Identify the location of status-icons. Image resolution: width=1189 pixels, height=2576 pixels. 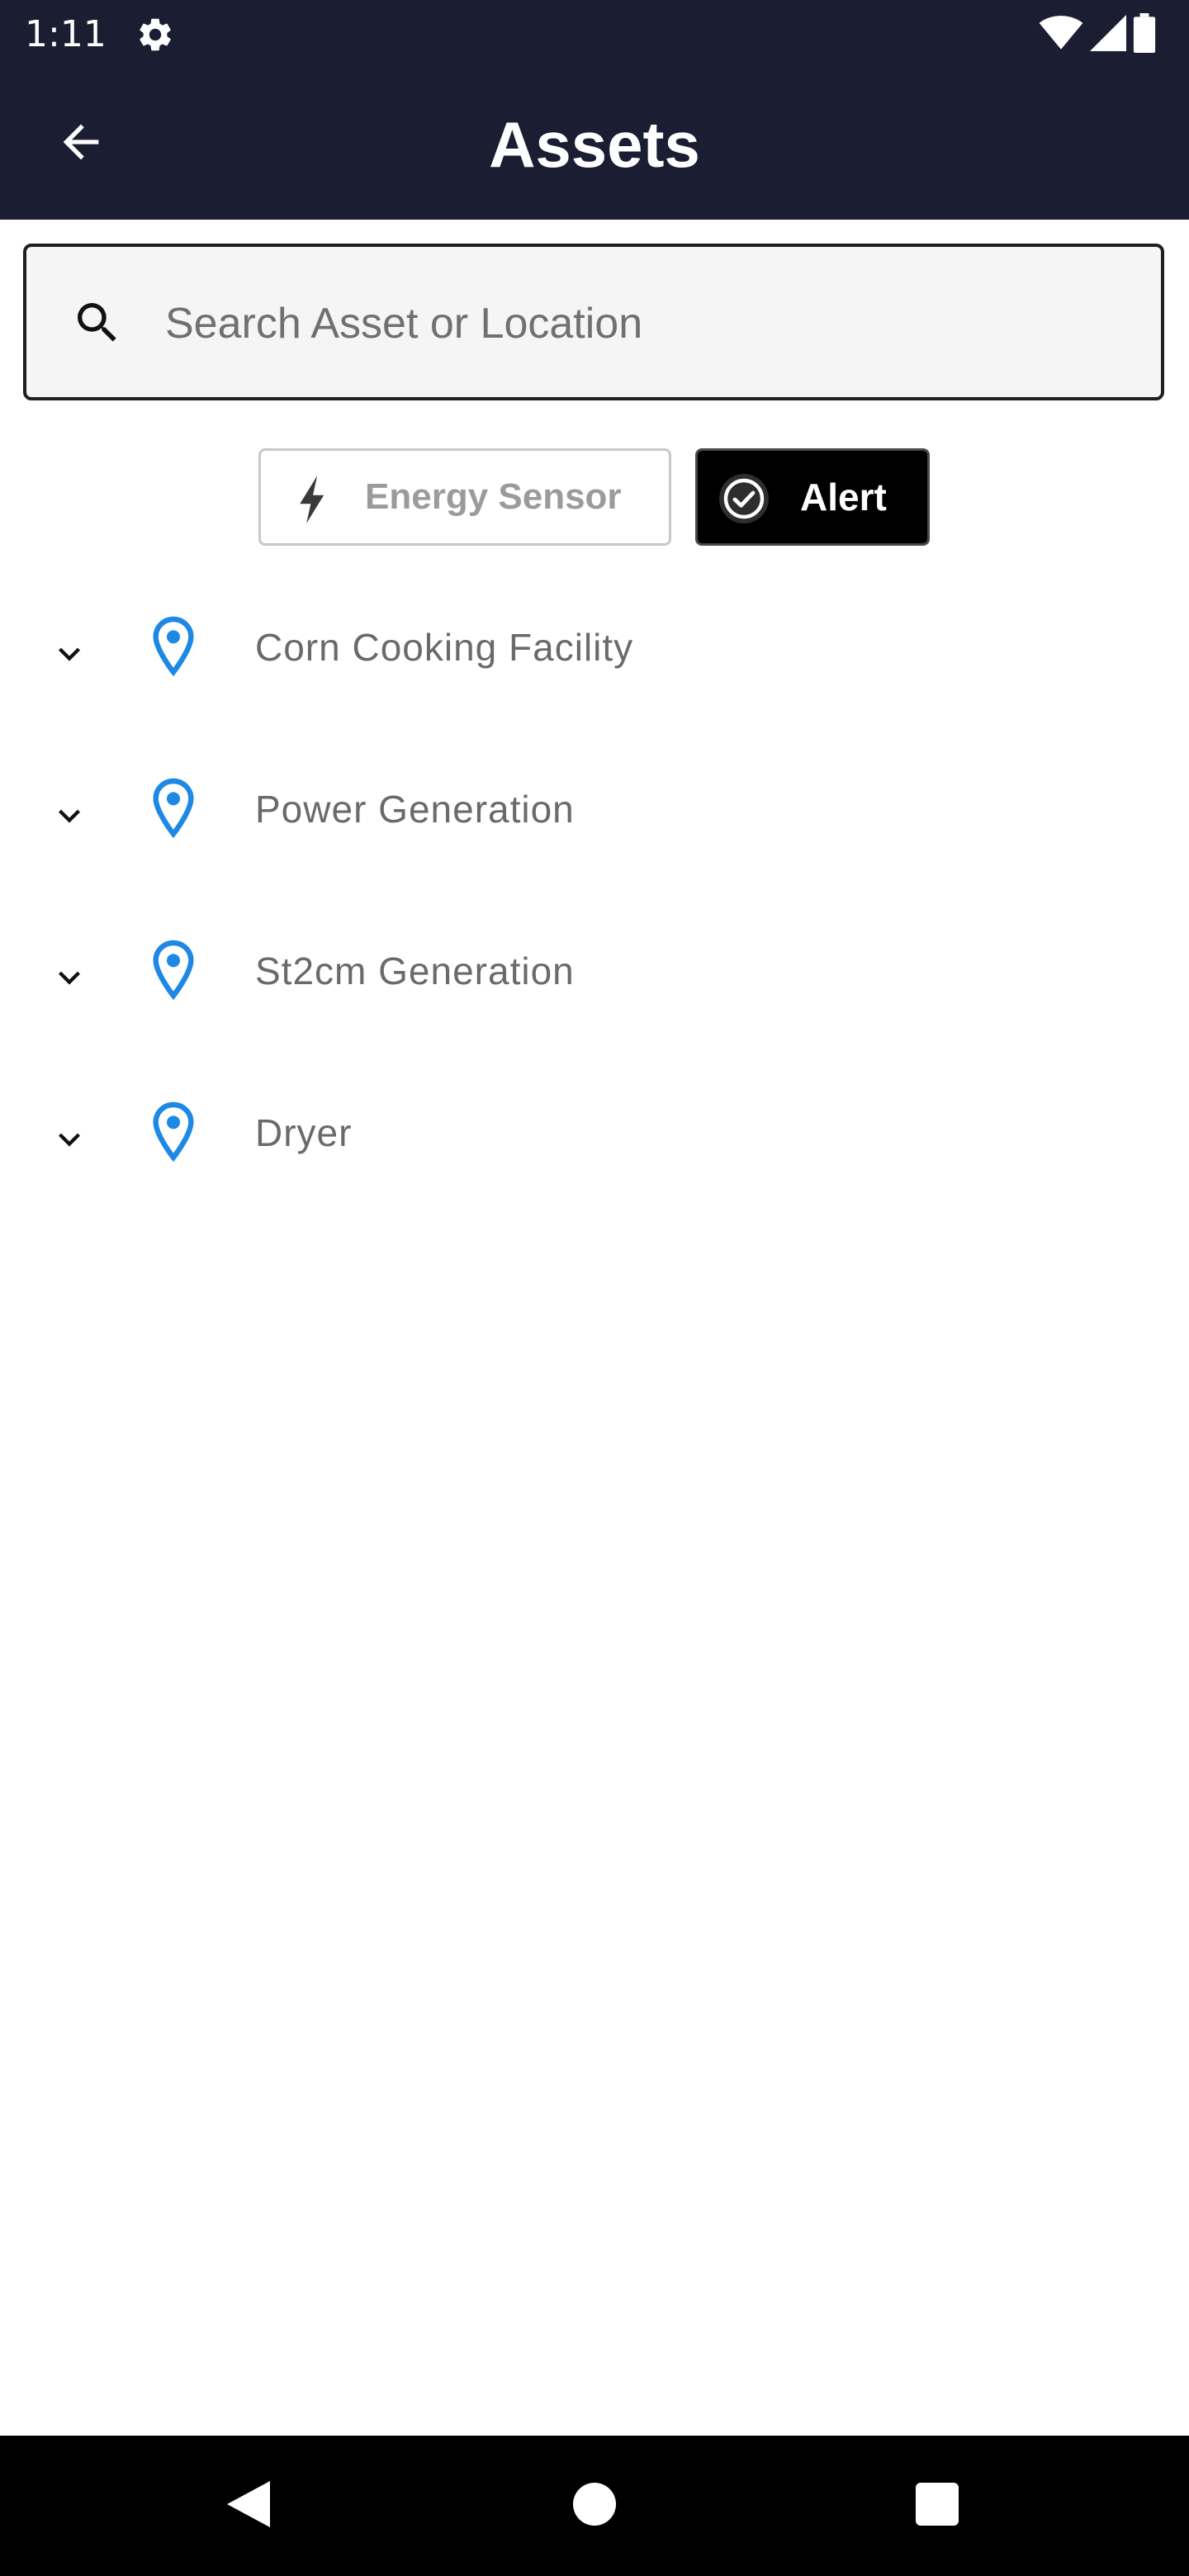
(1097, 34).